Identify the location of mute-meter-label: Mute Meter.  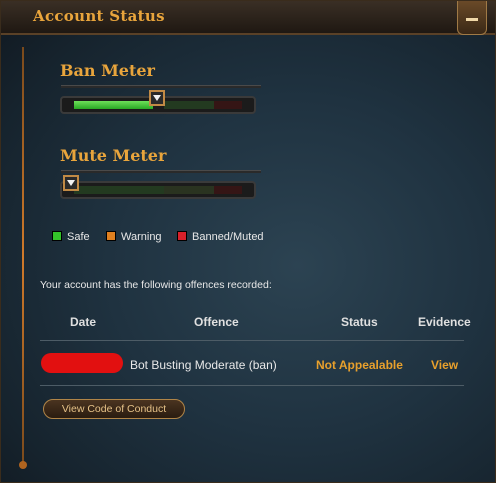
(113, 155).